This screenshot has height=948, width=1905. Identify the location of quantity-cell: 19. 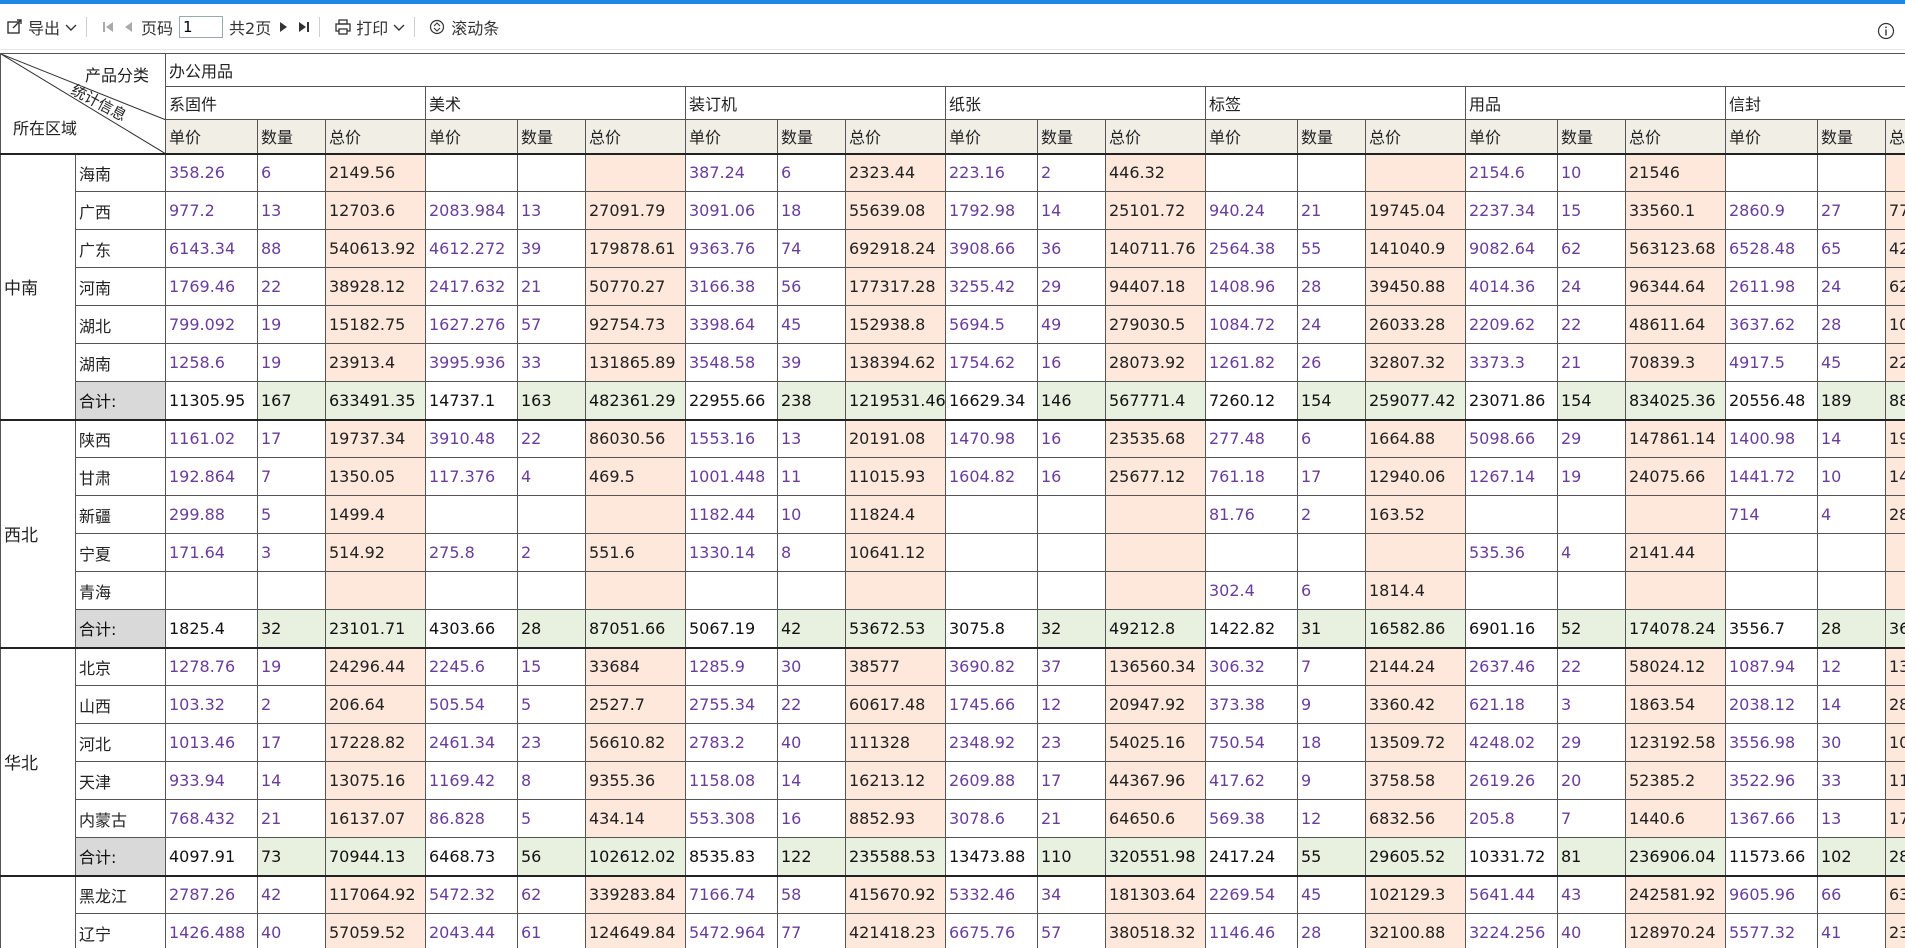
(291, 362).